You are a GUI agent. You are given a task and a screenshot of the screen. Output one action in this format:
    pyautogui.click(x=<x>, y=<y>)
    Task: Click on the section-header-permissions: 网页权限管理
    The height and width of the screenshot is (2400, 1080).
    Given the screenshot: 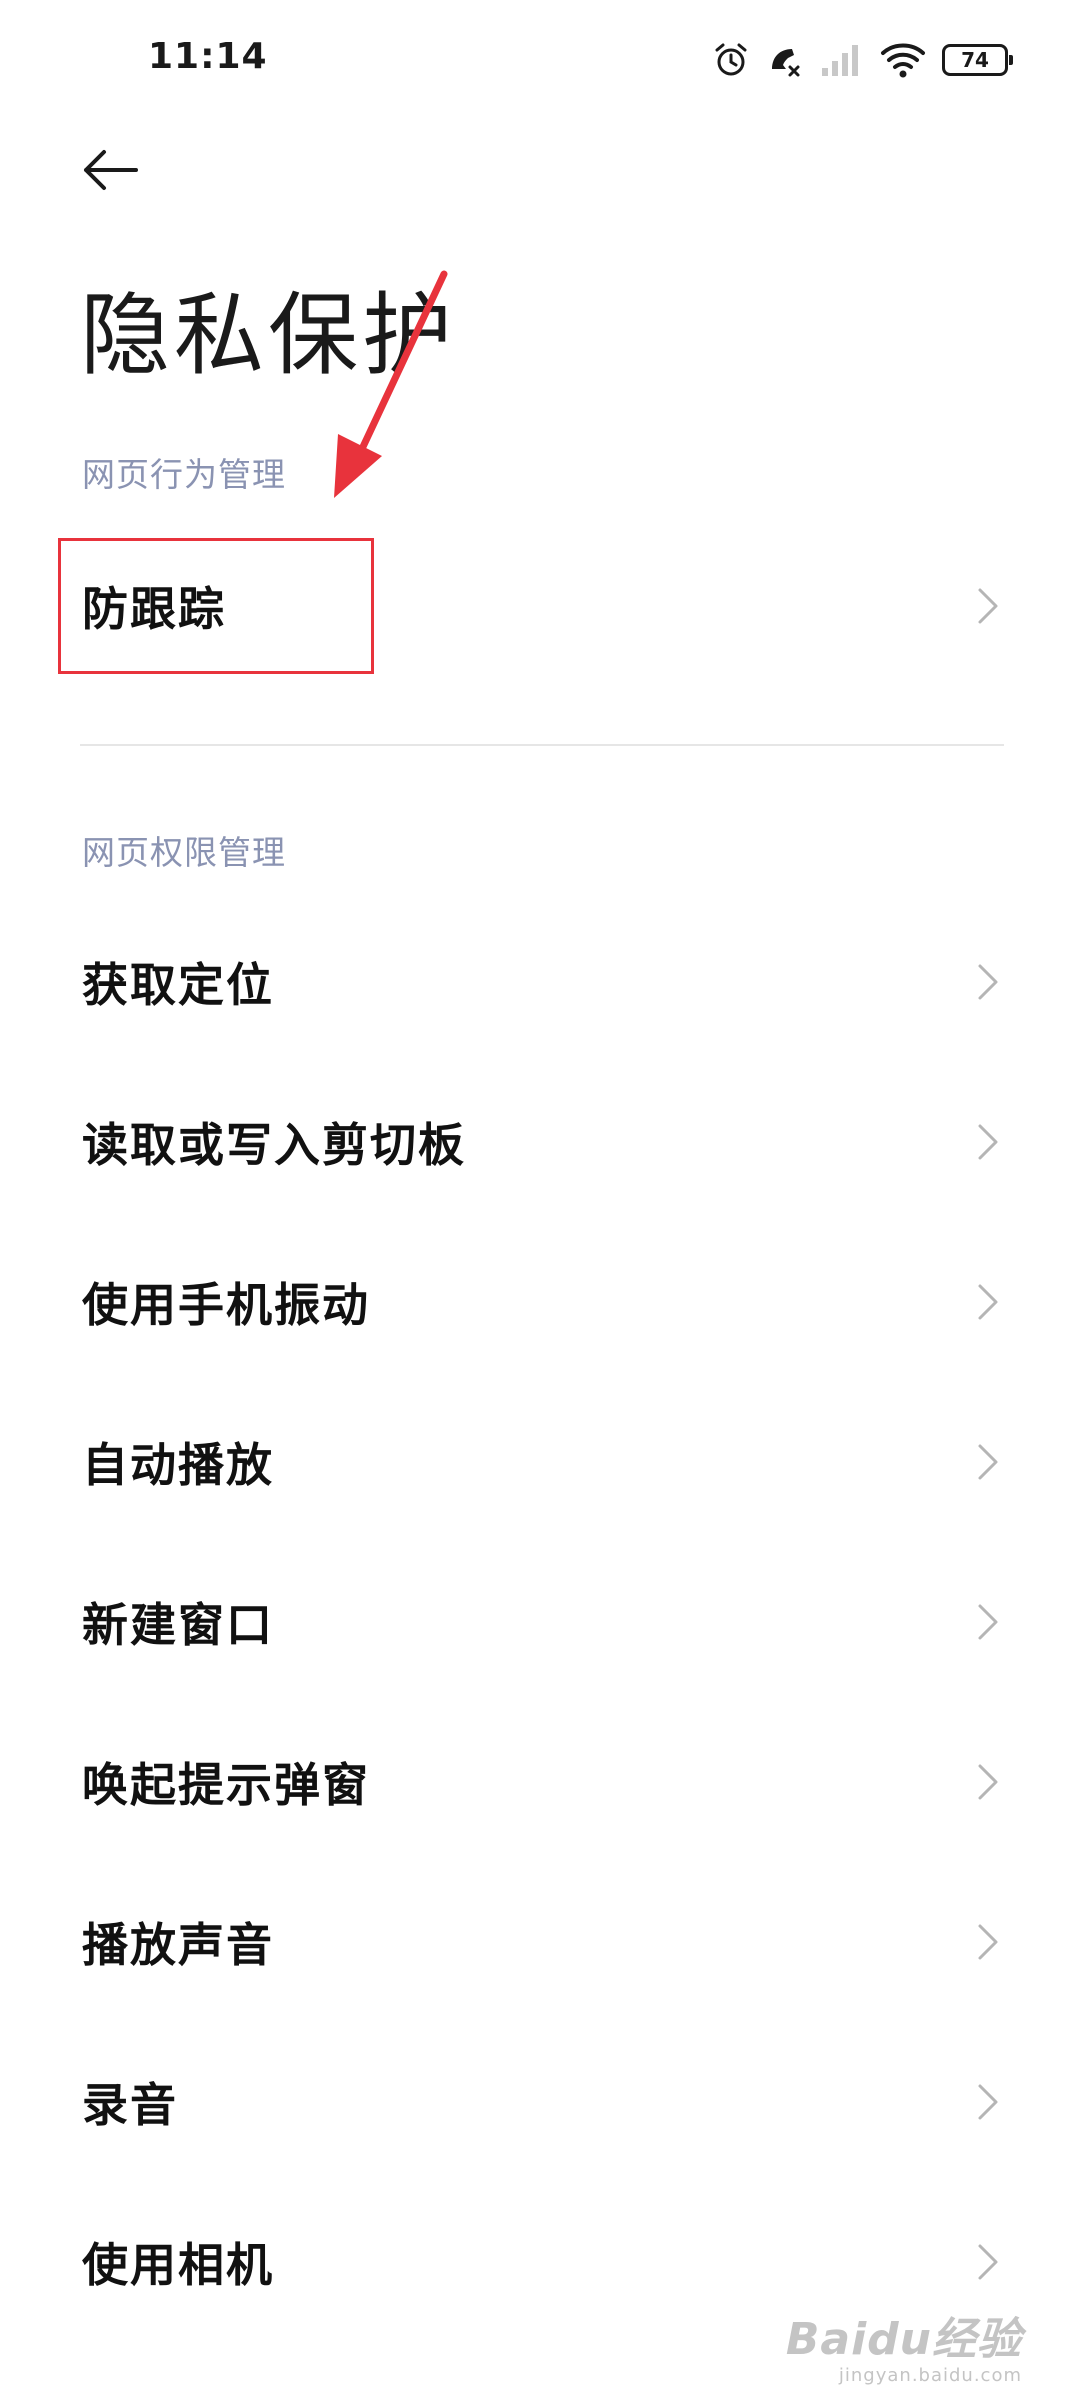 What is the action you would take?
    pyautogui.click(x=184, y=852)
    